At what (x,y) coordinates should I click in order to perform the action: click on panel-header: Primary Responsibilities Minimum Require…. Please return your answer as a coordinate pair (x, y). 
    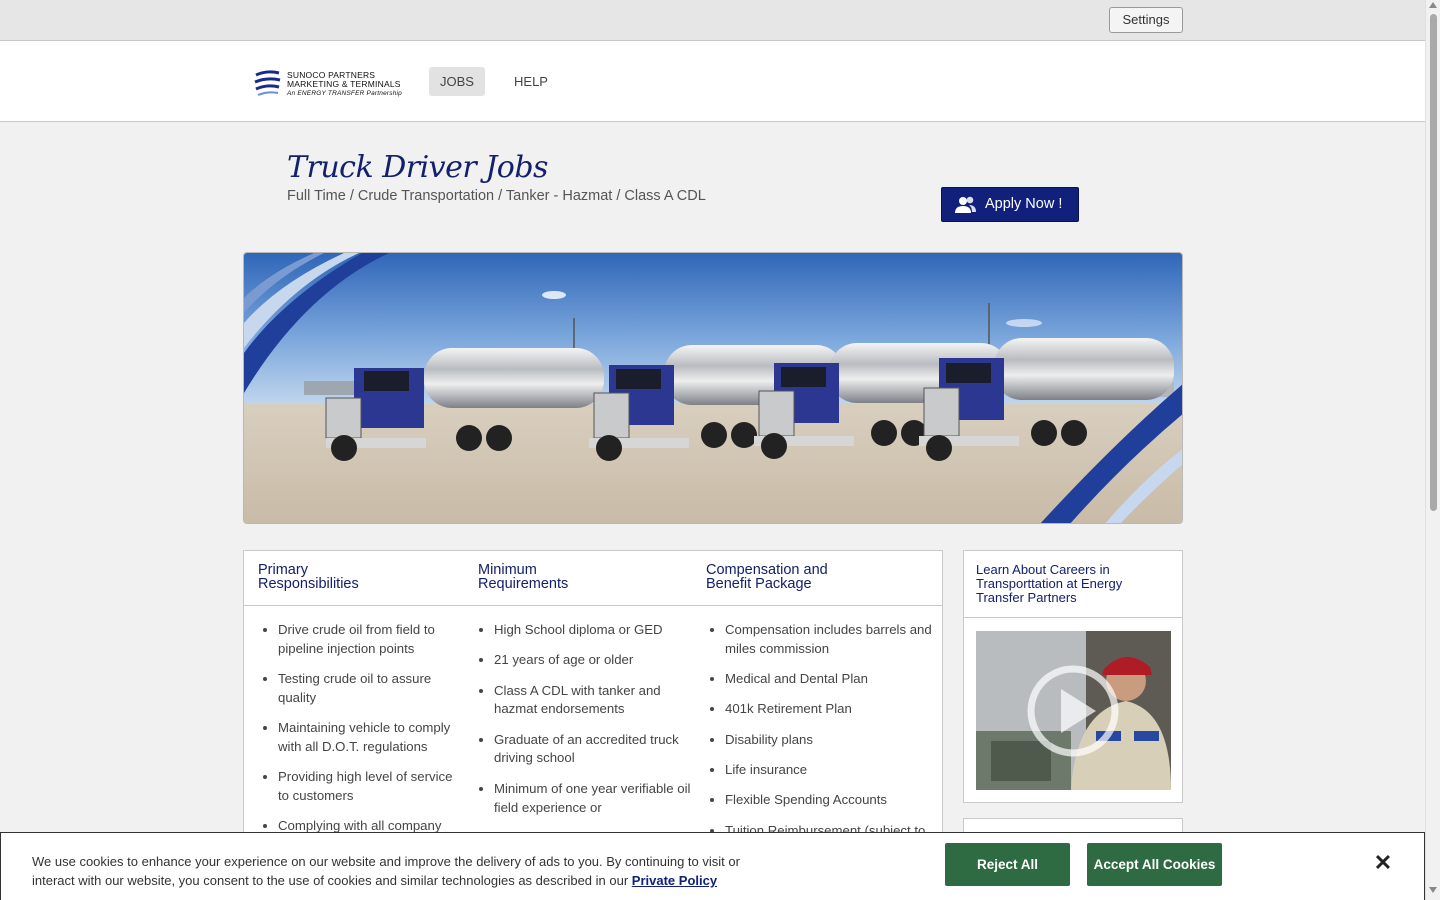
    Looking at the image, I should click on (593, 578).